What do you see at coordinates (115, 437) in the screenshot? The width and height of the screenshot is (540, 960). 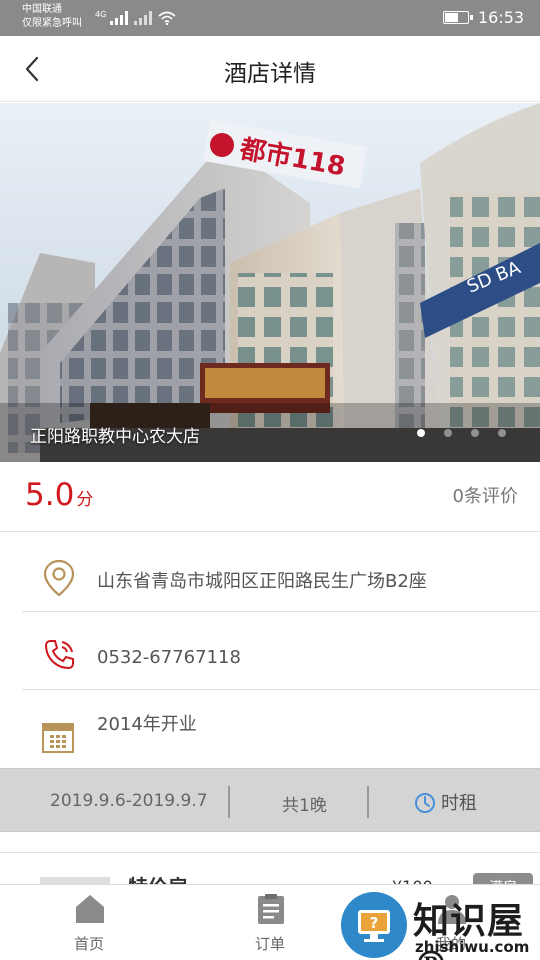 I see `hotel-name-caption: 正阳路职教中心农大店` at bounding box center [115, 437].